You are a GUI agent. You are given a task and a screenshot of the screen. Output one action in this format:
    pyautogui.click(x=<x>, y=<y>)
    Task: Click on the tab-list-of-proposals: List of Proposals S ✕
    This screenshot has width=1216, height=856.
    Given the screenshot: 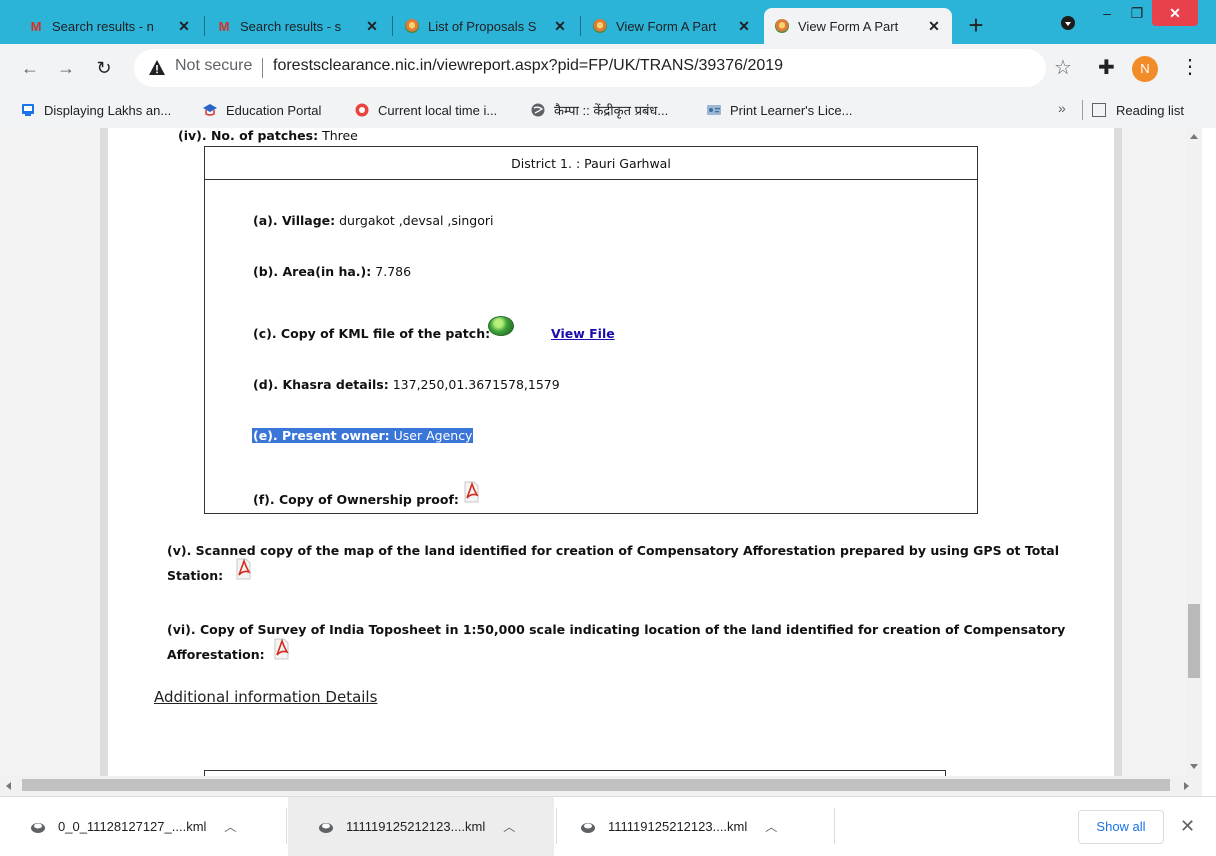 What is the action you would take?
    pyautogui.click(x=486, y=26)
    